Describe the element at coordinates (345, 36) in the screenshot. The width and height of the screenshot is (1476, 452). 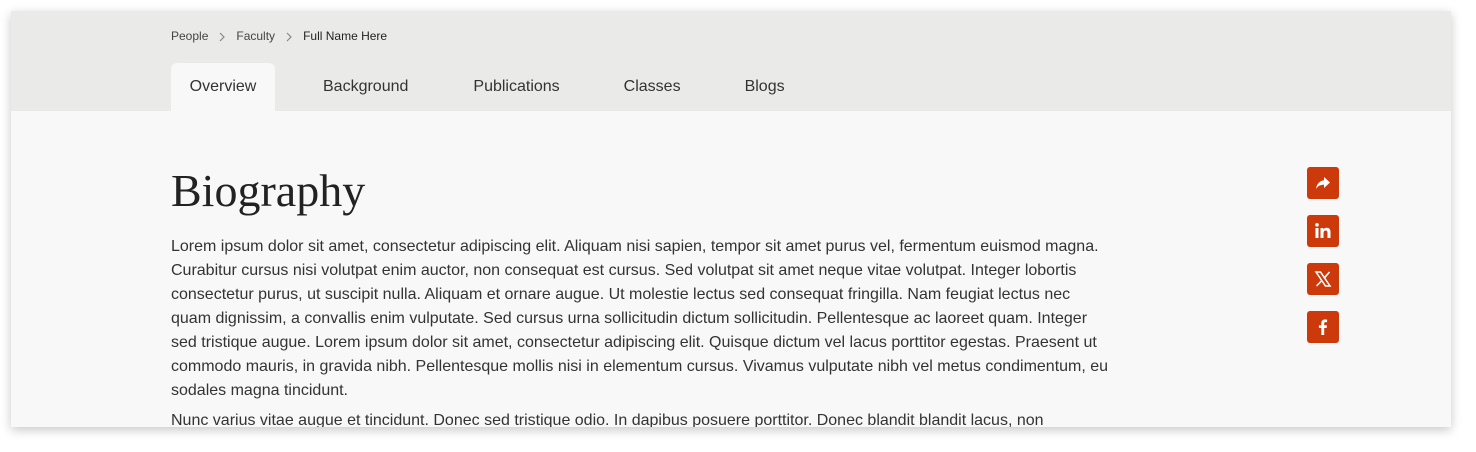
I see `breadcrumb-current: Full Name Here` at that location.